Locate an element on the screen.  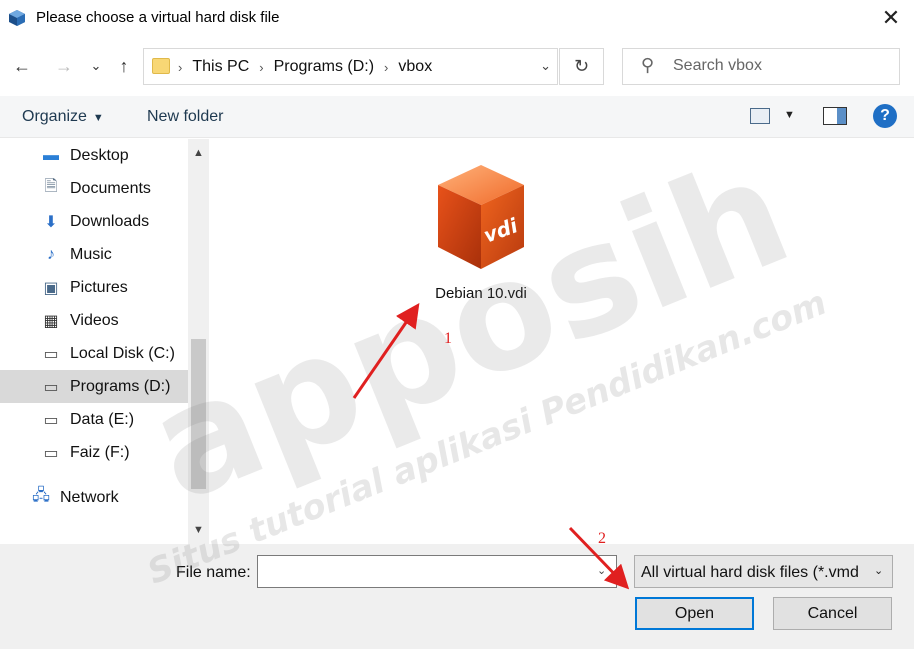
sidebar-item-videos: ▦ Videos is located at coordinates (94, 320).